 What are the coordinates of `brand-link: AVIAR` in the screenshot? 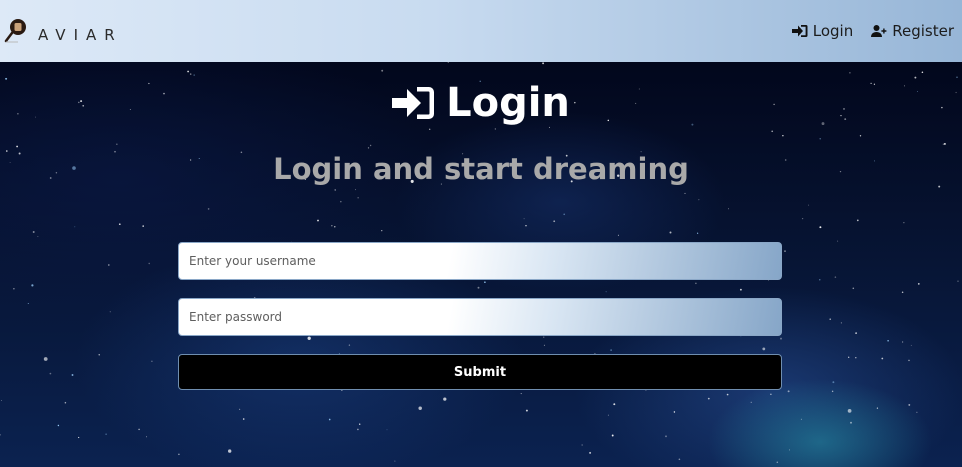 It's located at (63, 31).